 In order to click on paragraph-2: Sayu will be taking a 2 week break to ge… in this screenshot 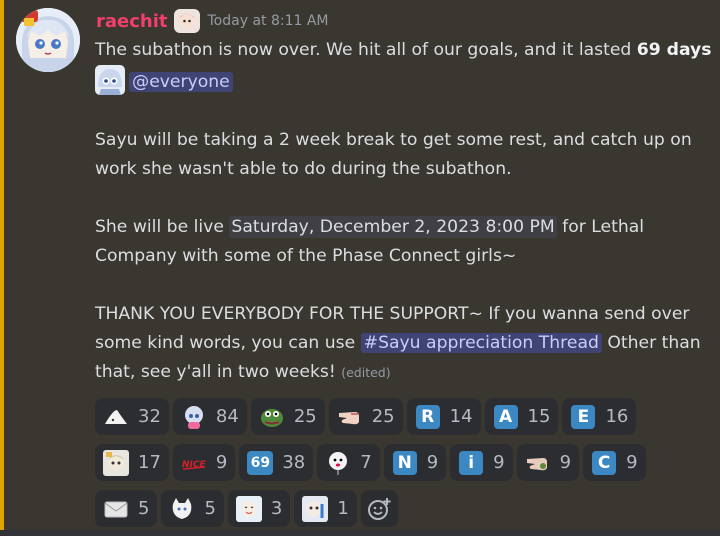, I will do `click(393, 154)`.